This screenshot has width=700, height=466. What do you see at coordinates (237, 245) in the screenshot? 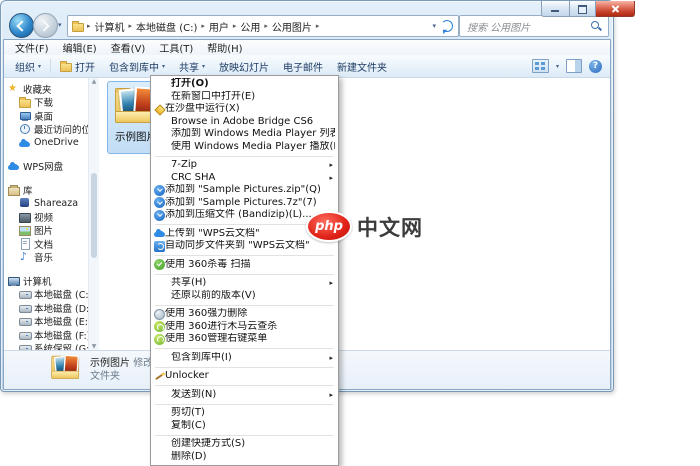
I see `context-menu-item-label: 自动同步文件夹到 "WPS云文档"` at bounding box center [237, 245].